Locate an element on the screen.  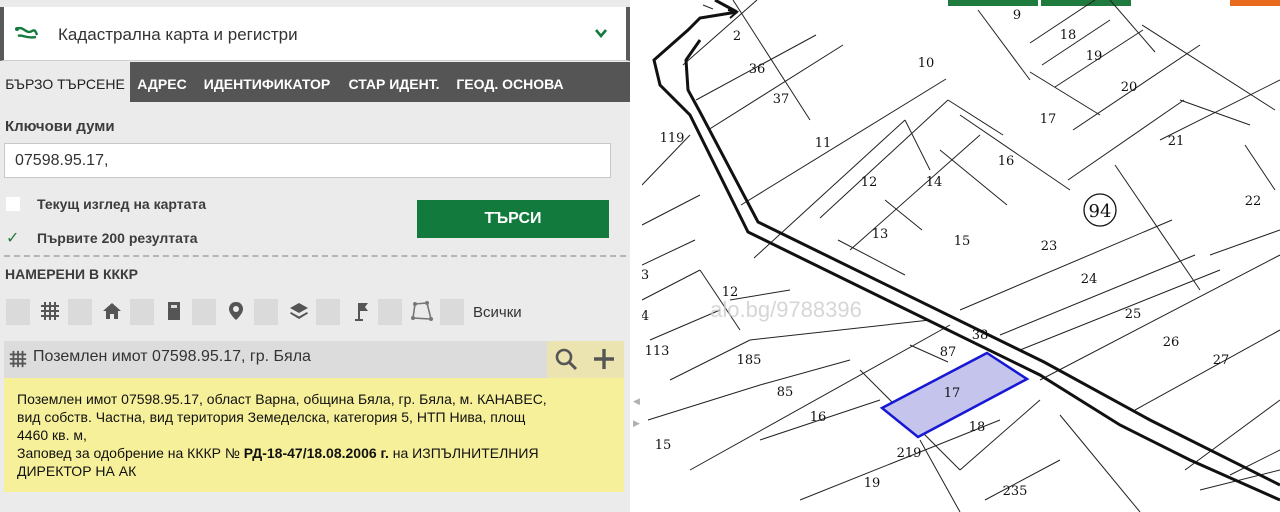
parcel-label: 9 is located at coordinates (1017, 15).